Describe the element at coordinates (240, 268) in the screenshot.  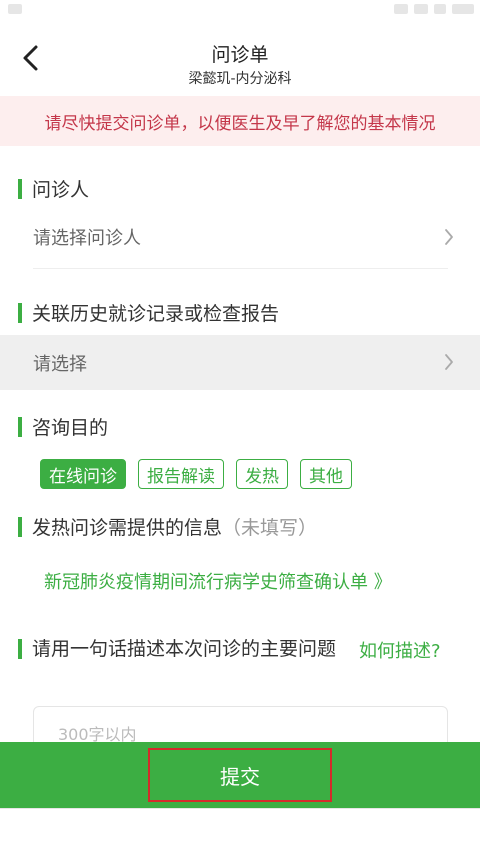
I see `divider` at that location.